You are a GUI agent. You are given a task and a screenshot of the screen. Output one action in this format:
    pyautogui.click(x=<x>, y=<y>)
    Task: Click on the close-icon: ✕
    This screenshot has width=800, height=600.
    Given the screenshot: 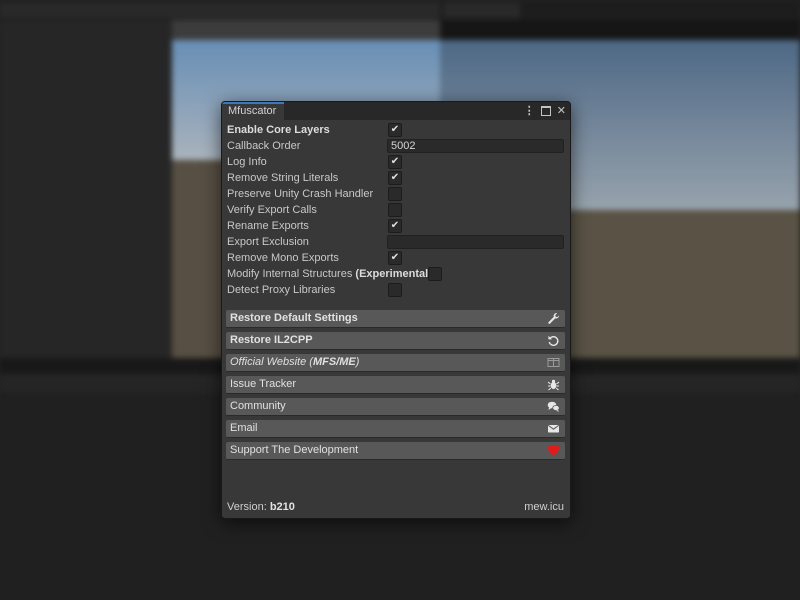 What is the action you would take?
    pyautogui.click(x=561, y=111)
    